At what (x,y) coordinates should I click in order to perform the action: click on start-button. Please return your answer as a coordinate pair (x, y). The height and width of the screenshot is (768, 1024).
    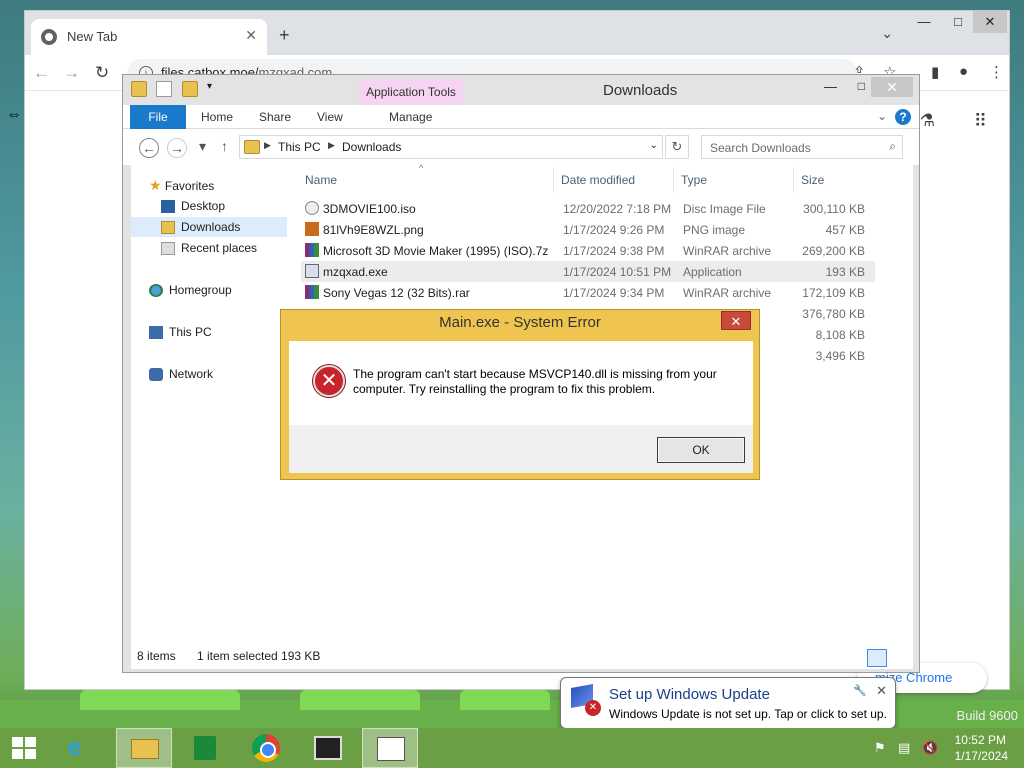
    Looking at the image, I should click on (24, 748).